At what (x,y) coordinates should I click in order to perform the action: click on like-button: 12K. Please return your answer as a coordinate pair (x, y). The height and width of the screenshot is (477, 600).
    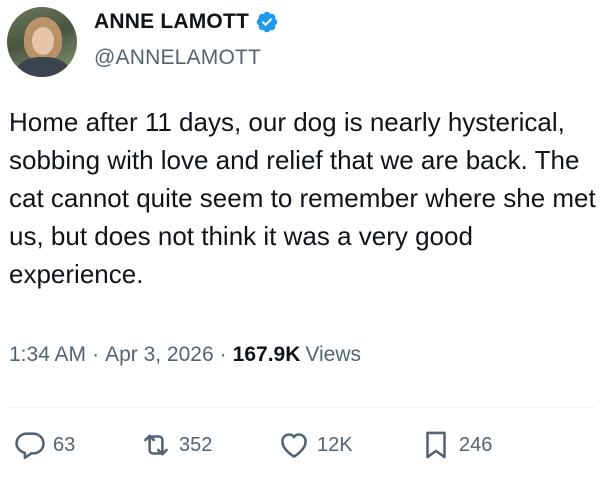
    Looking at the image, I should click on (315, 445).